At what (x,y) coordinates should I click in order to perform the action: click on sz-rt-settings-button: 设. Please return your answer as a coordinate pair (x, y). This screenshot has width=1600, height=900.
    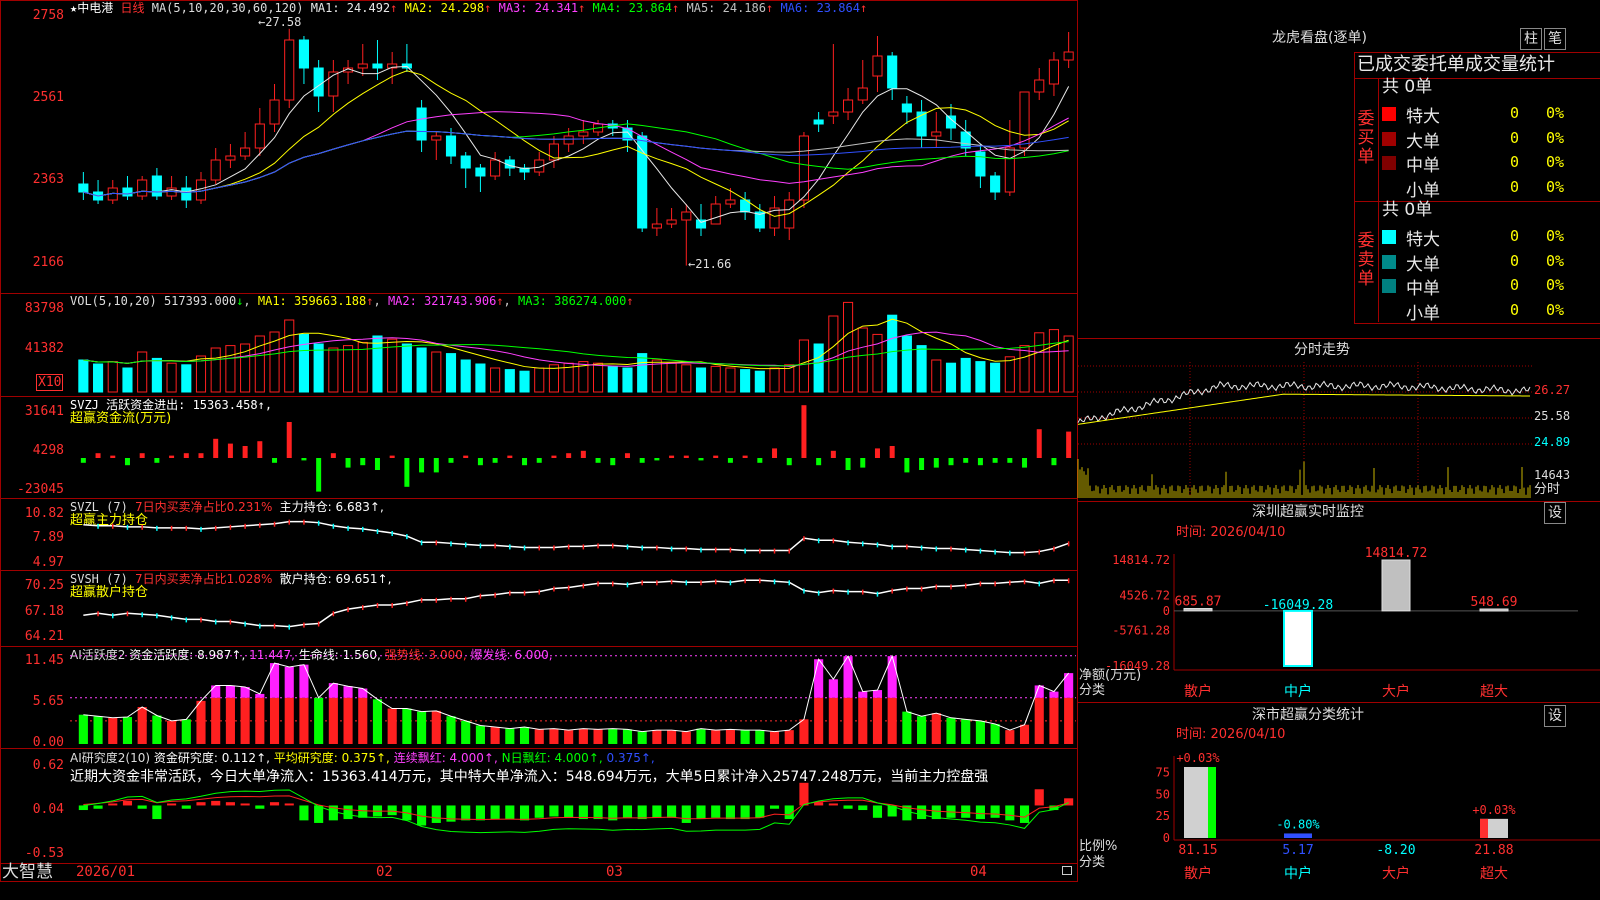
    Looking at the image, I should click on (1555, 513).